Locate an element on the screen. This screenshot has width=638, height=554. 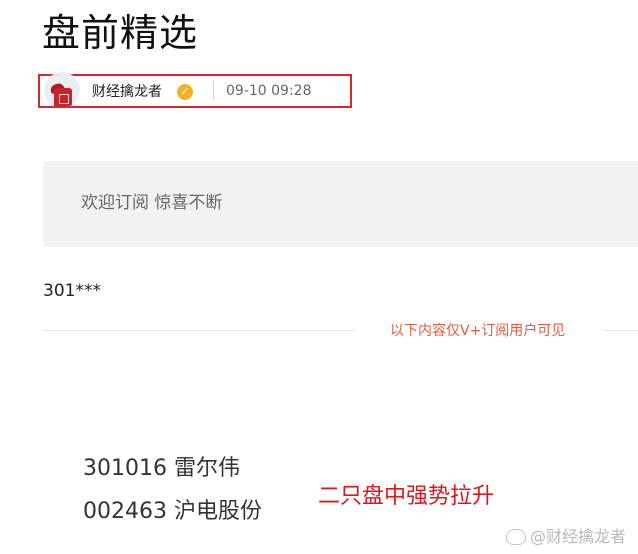
weibo-watermark: @财经擒龙者 is located at coordinates (566, 537).